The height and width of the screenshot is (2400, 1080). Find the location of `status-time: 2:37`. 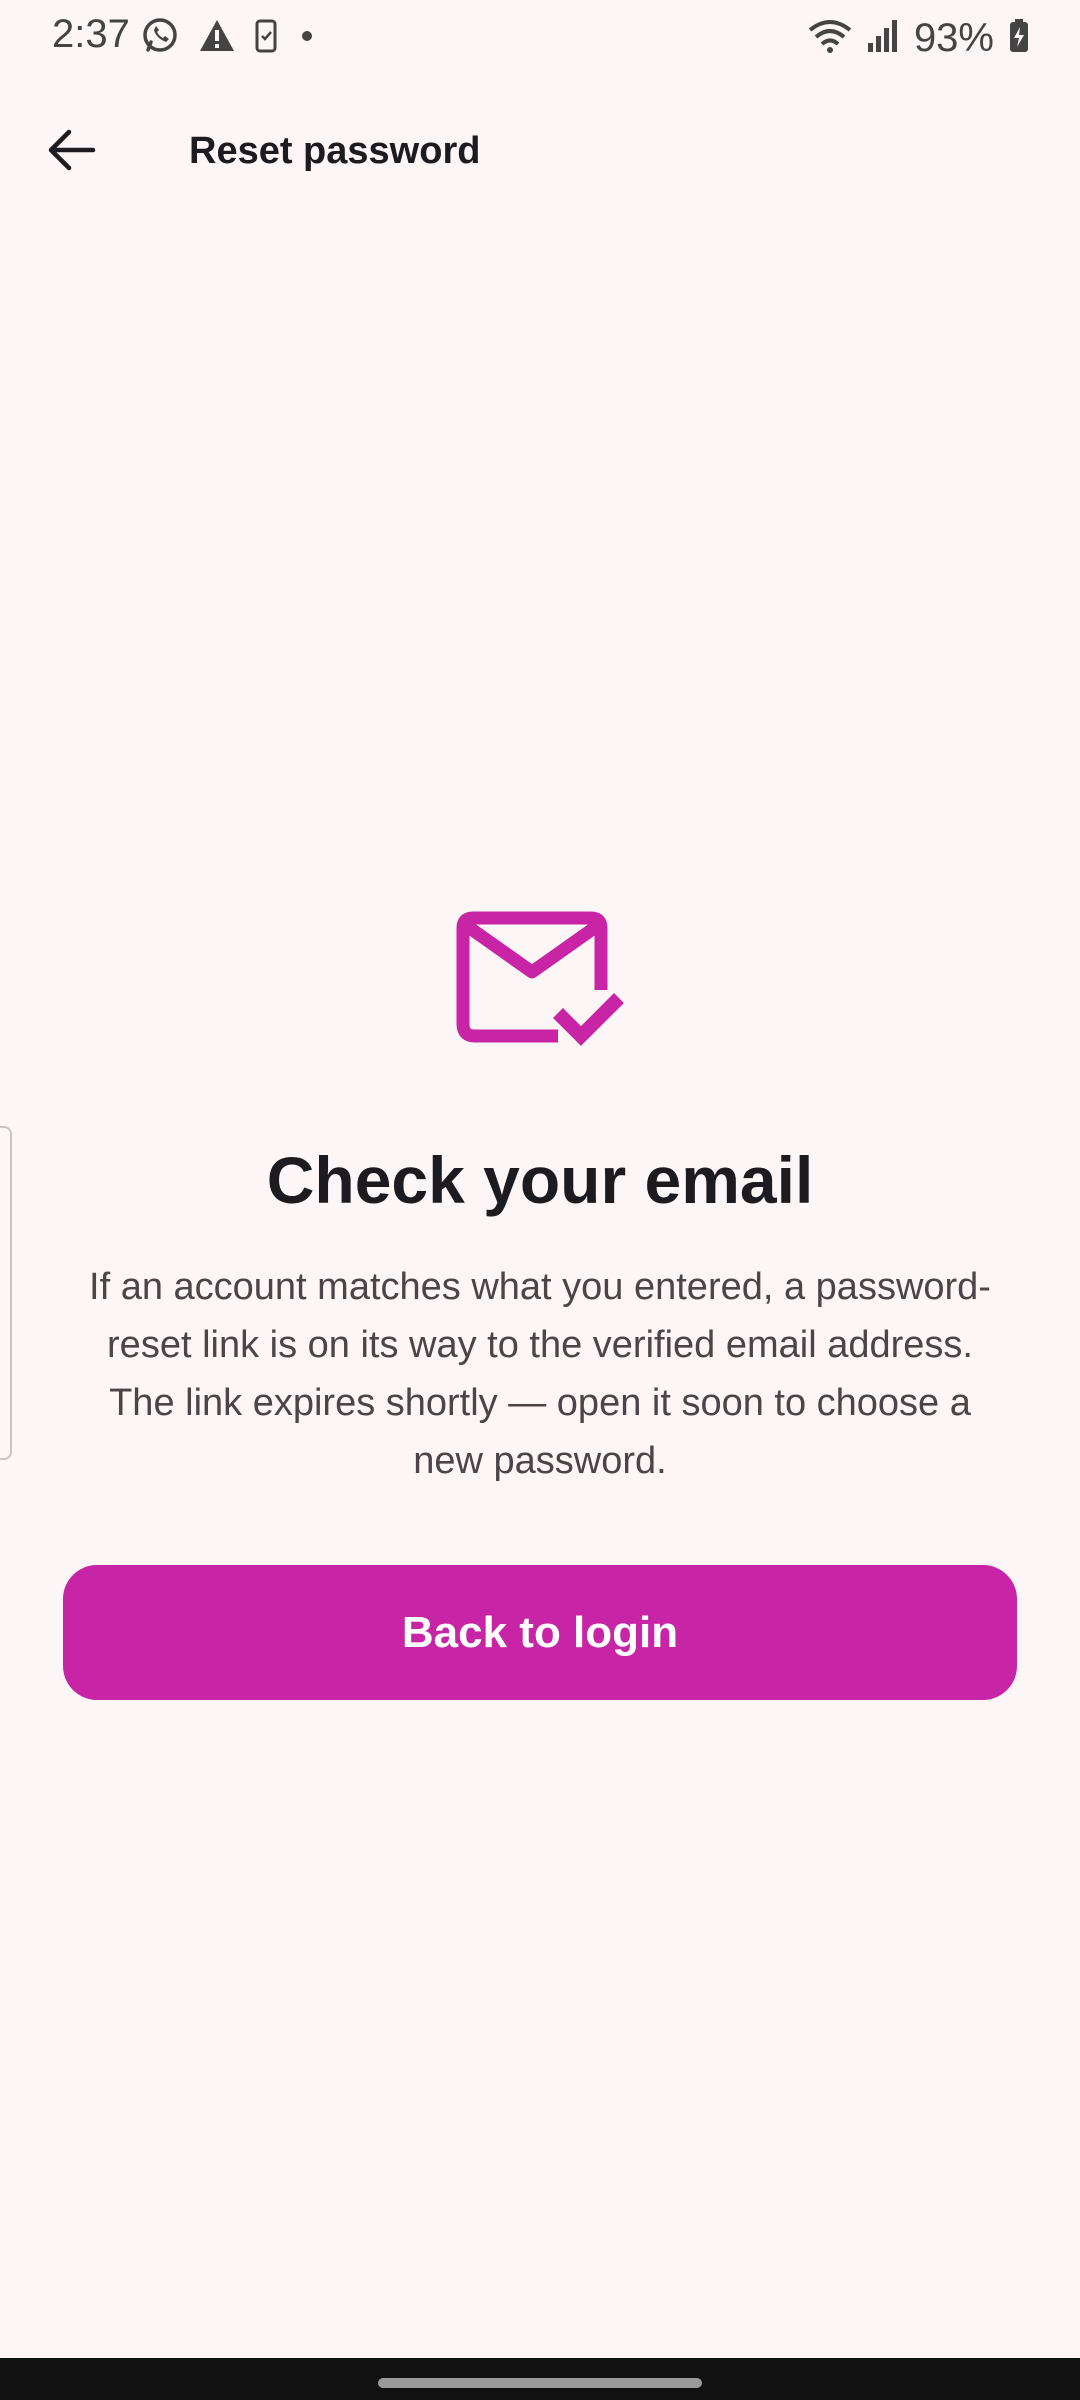

status-time: 2:37 is located at coordinates (91, 34).